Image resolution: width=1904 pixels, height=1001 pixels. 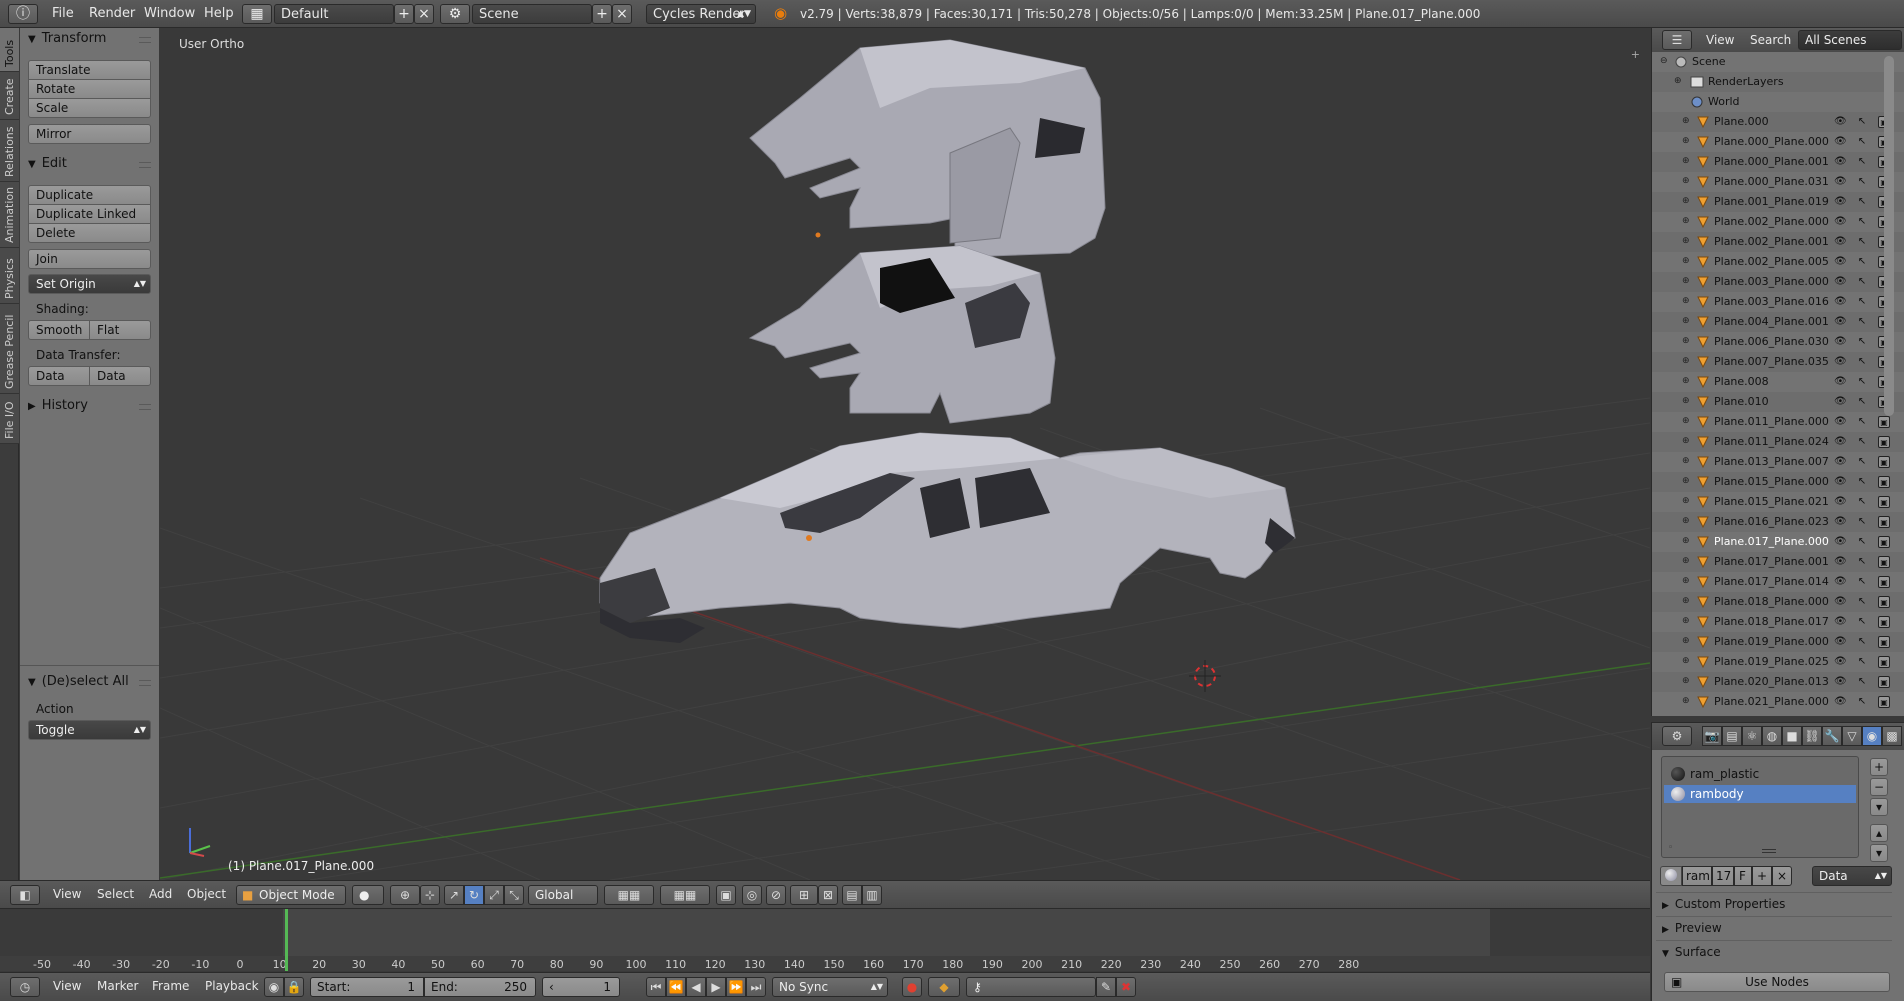 I want to click on data-transfer-button: Data, so click(x=59, y=376).